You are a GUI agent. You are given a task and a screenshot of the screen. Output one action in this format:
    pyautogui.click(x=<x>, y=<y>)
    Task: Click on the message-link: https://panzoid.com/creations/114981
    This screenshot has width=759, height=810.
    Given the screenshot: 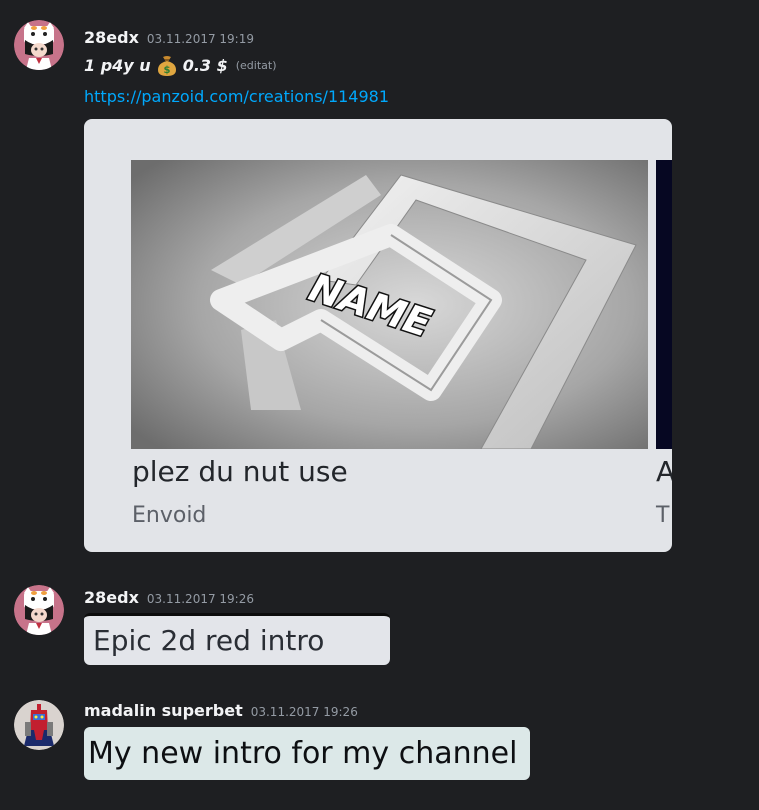 What is the action you would take?
    pyautogui.click(x=236, y=96)
    